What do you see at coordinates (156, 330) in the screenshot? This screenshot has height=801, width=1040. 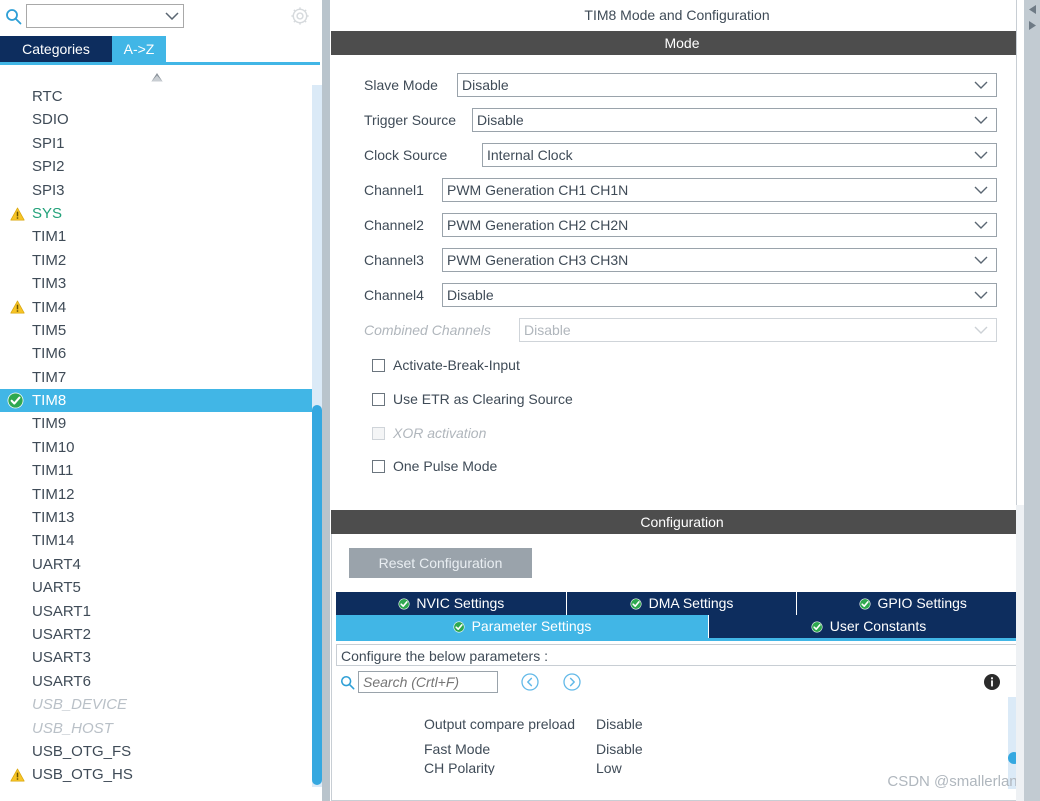 I see `sidebar-item-tim5: TIM5` at bounding box center [156, 330].